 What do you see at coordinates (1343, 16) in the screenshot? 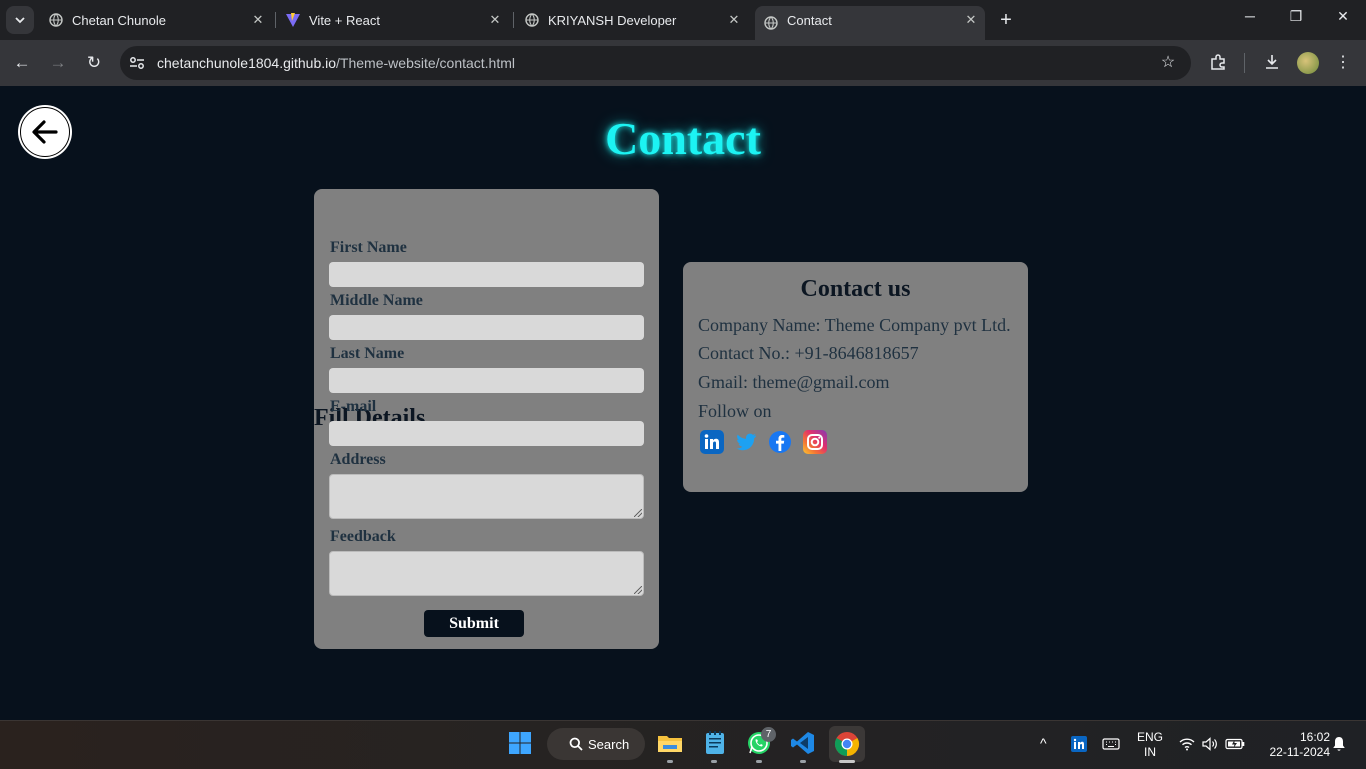
I see `close-window-icon: ✕` at bounding box center [1343, 16].